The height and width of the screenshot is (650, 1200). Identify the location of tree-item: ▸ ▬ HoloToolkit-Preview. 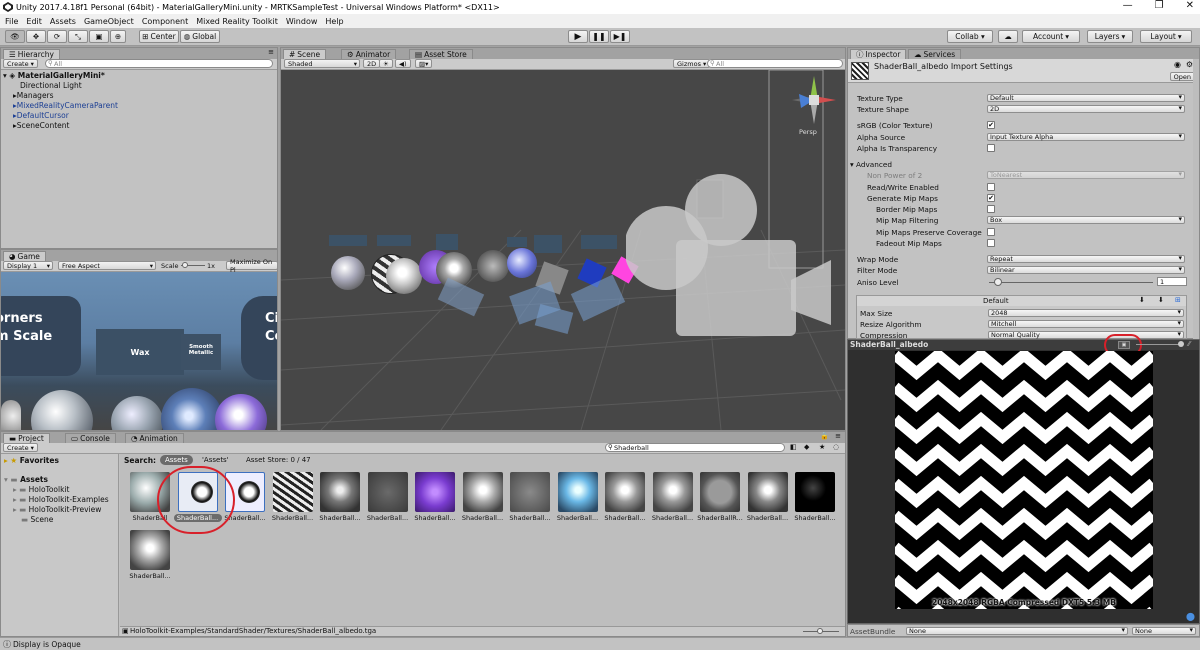
(57, 509).